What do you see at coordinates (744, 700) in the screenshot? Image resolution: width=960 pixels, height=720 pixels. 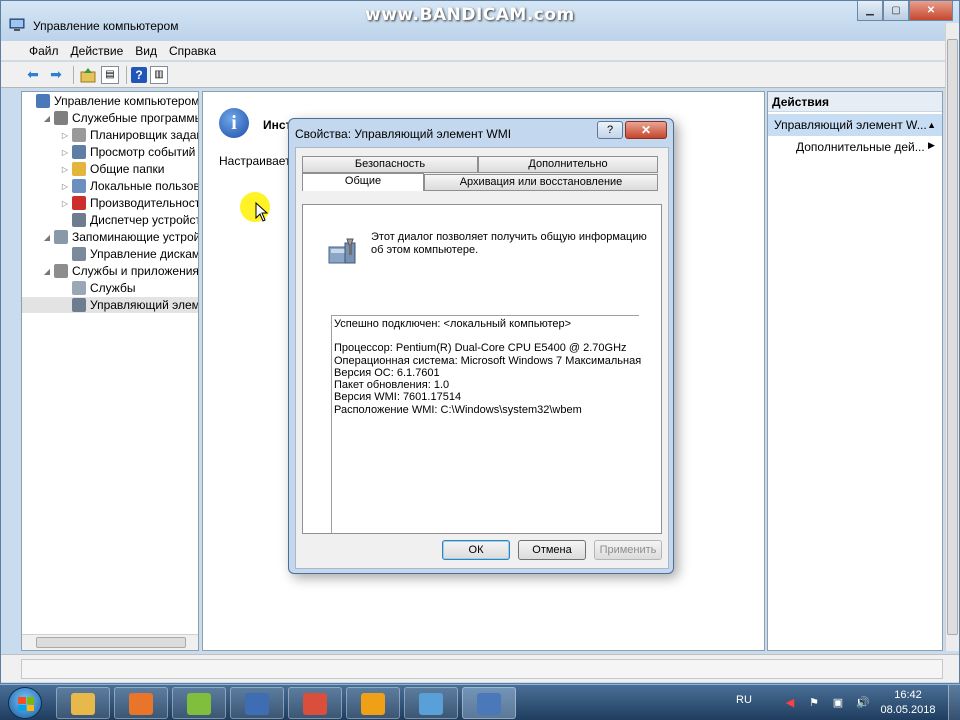 I see `language-indicator: RU` at bounding box center [744, 700].